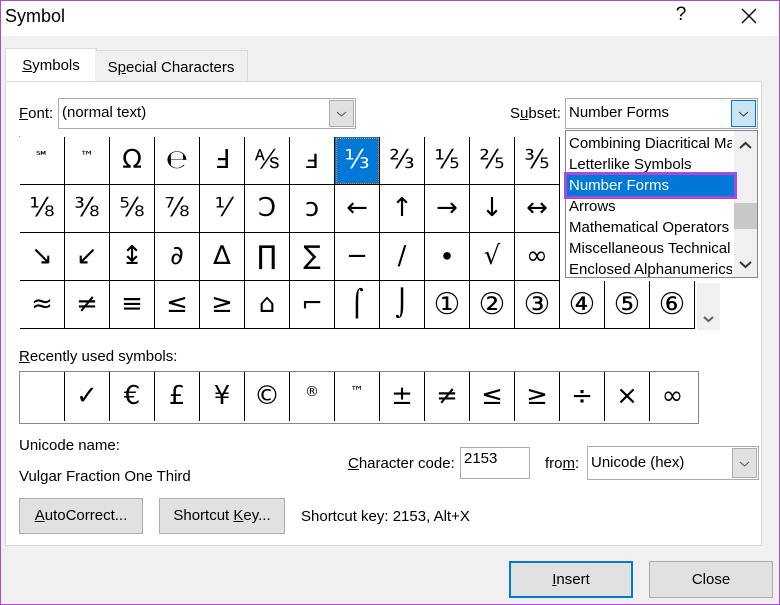  I want to click on symbol-cell: ⅓, so click(357, 161).